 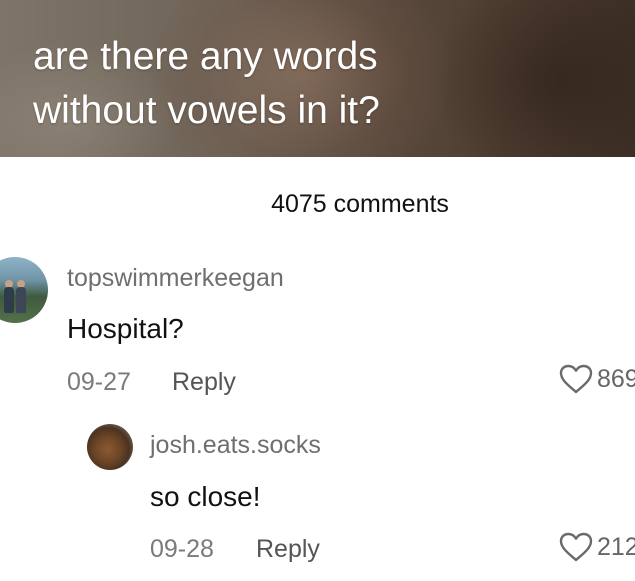 I want to click on comment-username: josh.eats.socks, so click(x=235, y=445).